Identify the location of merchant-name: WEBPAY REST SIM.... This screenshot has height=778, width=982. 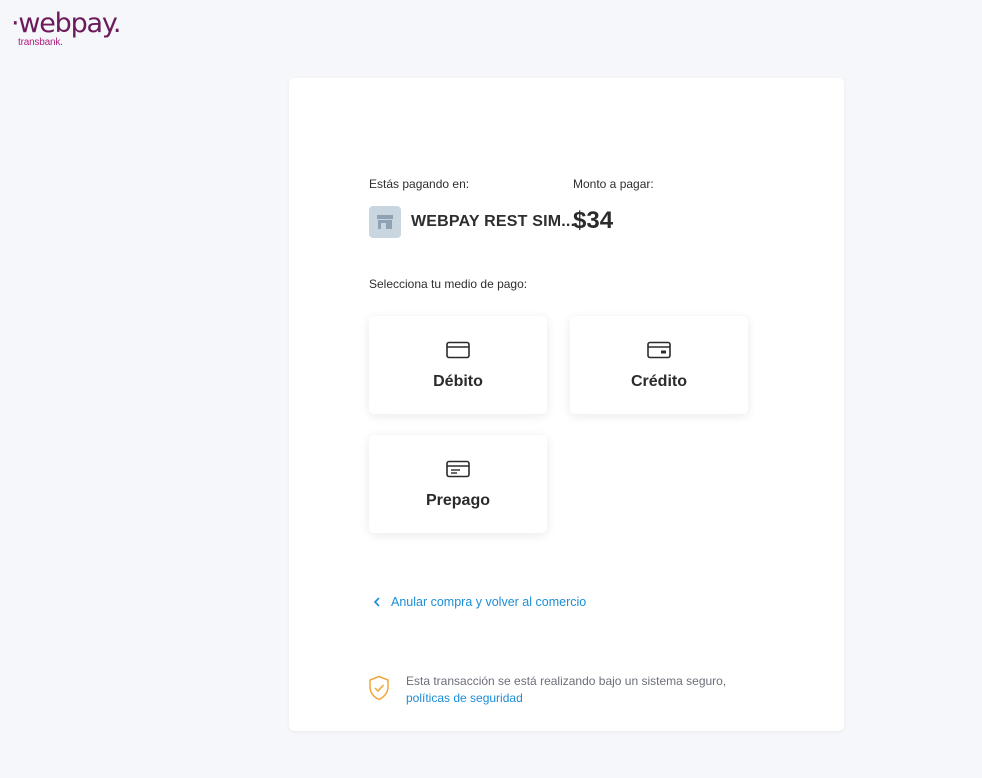
(493, 221).